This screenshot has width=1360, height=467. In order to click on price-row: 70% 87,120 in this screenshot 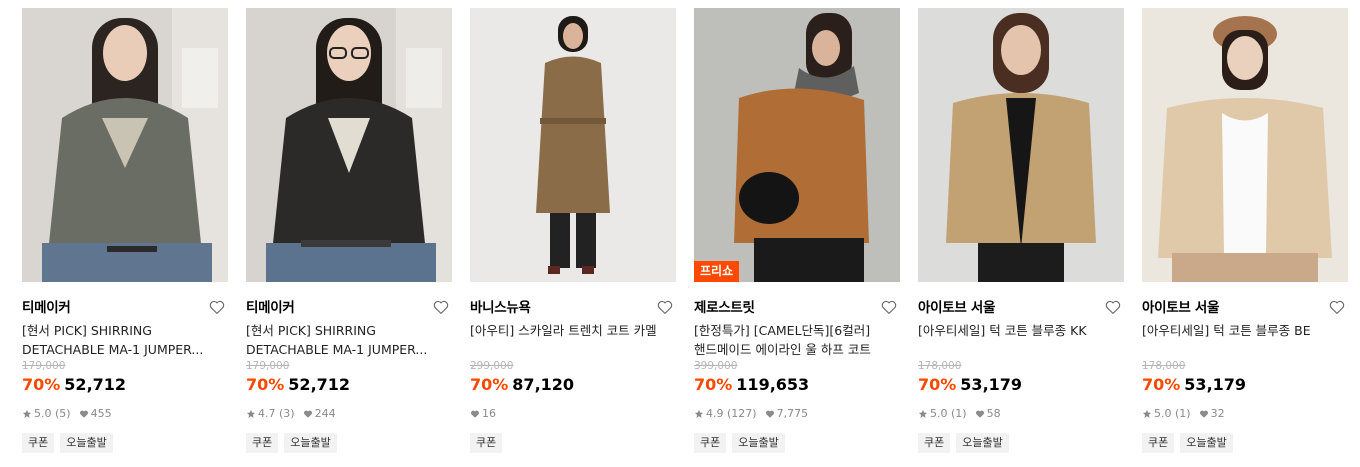, I will do `click(573, 385)`.